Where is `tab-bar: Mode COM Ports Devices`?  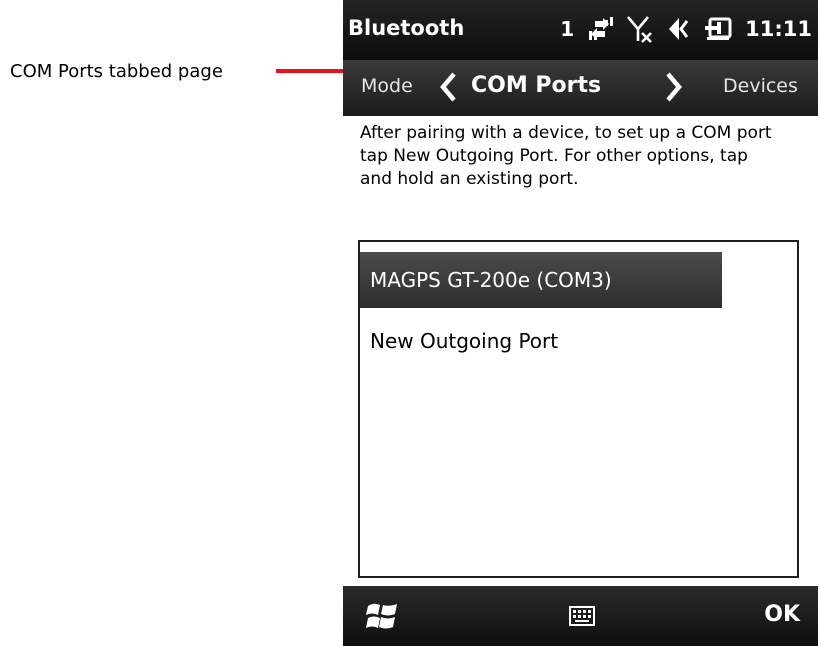
tab-bar: Mode COM Ports Devices is located at coordinates (580, 88).